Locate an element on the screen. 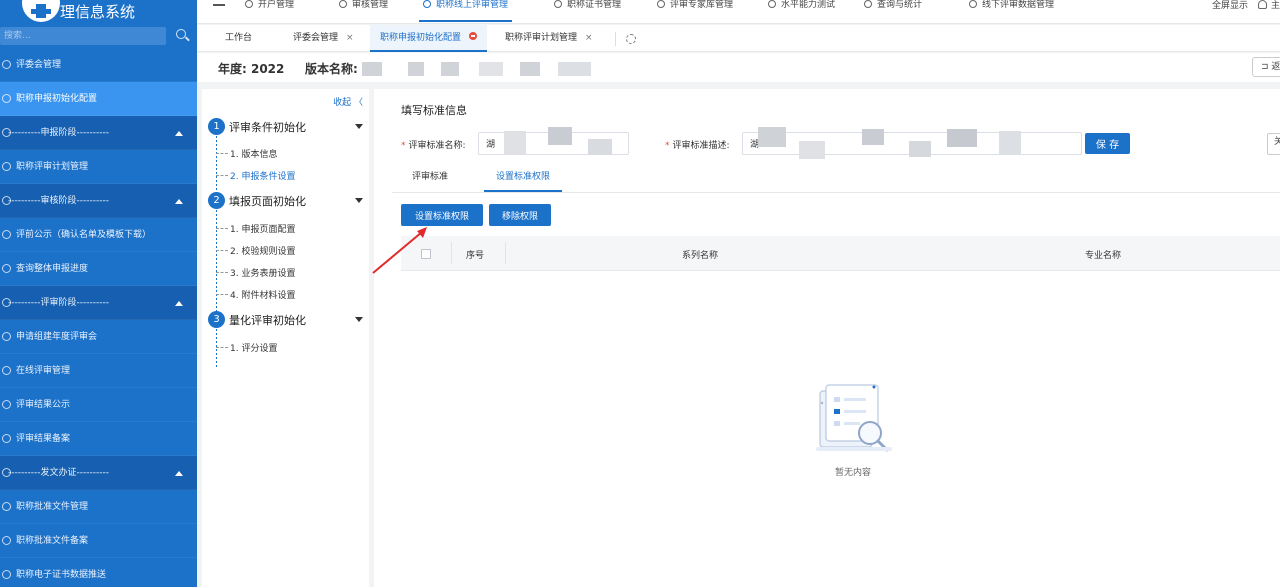 The width and height of the screenshot is (1280, 587). step-sub-item: 2. 校验规则设置 is located at coordinates (255, 250).